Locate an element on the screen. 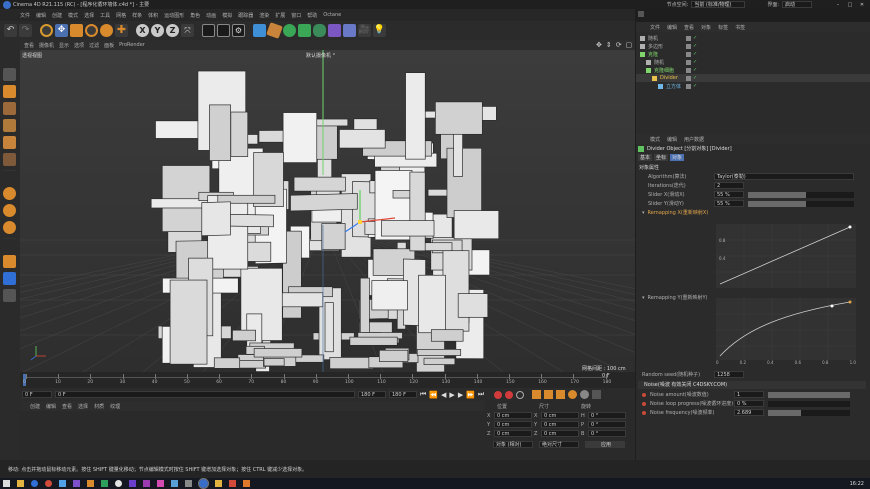 The height and width of the screenshot is (489, 870). model-mode-icon is located at coordinates (9, 91).